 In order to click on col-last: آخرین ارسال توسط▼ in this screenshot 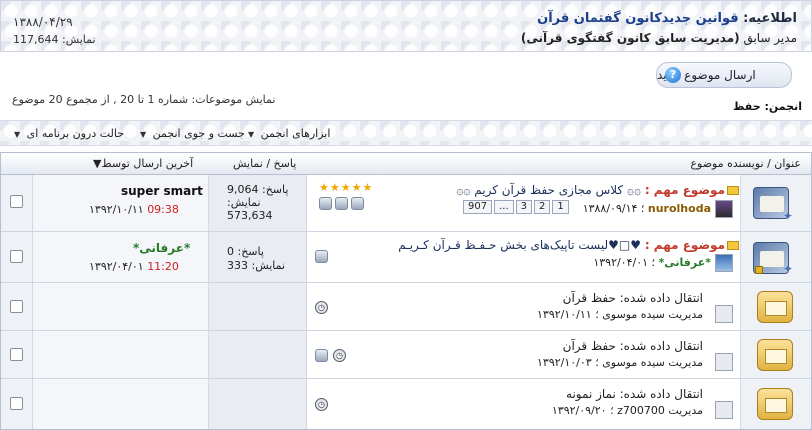, I will do `click(143, 163)`.